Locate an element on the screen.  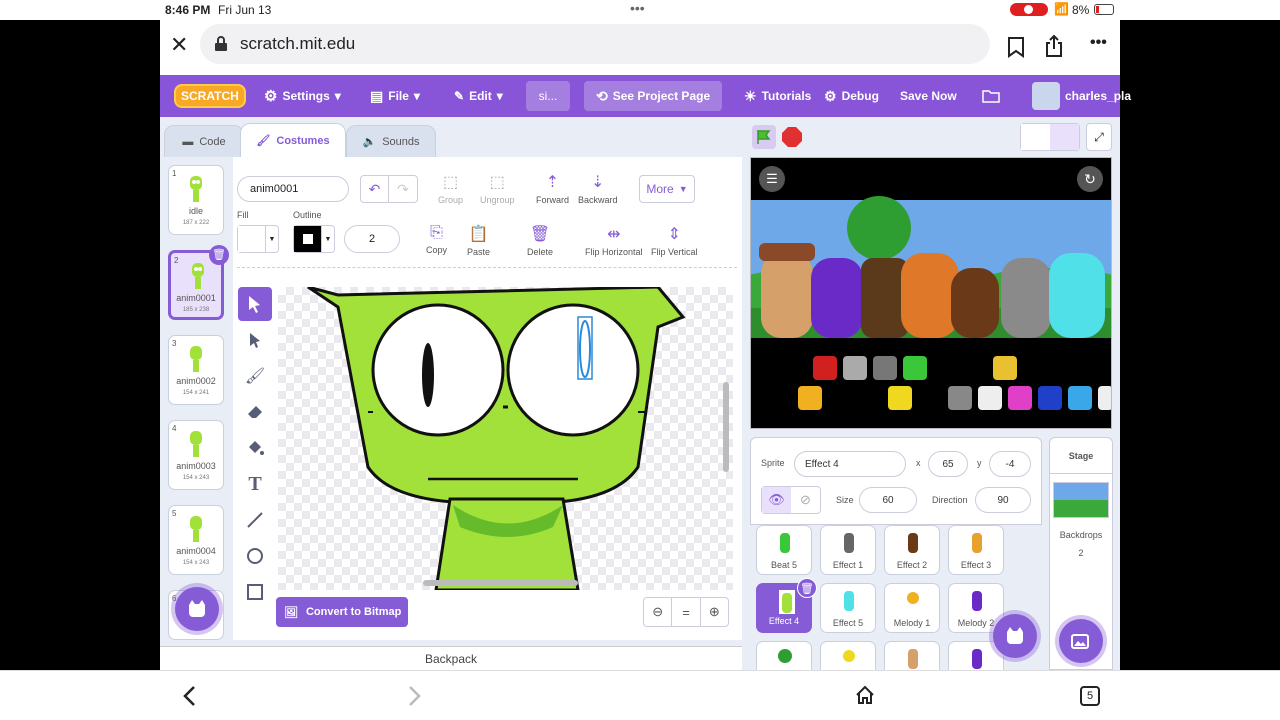
tutorials-button: ☀ Tutorials is located at coordinates (777, 96).